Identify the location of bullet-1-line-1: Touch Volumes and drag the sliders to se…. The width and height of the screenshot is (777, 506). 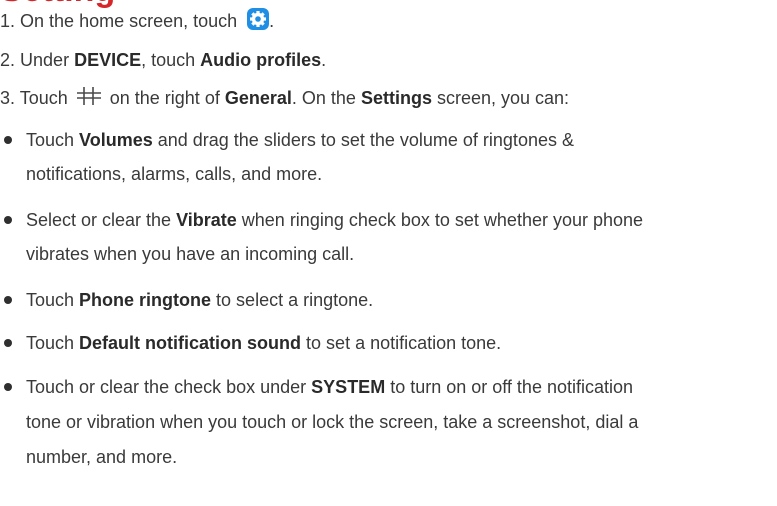
(300, 140).